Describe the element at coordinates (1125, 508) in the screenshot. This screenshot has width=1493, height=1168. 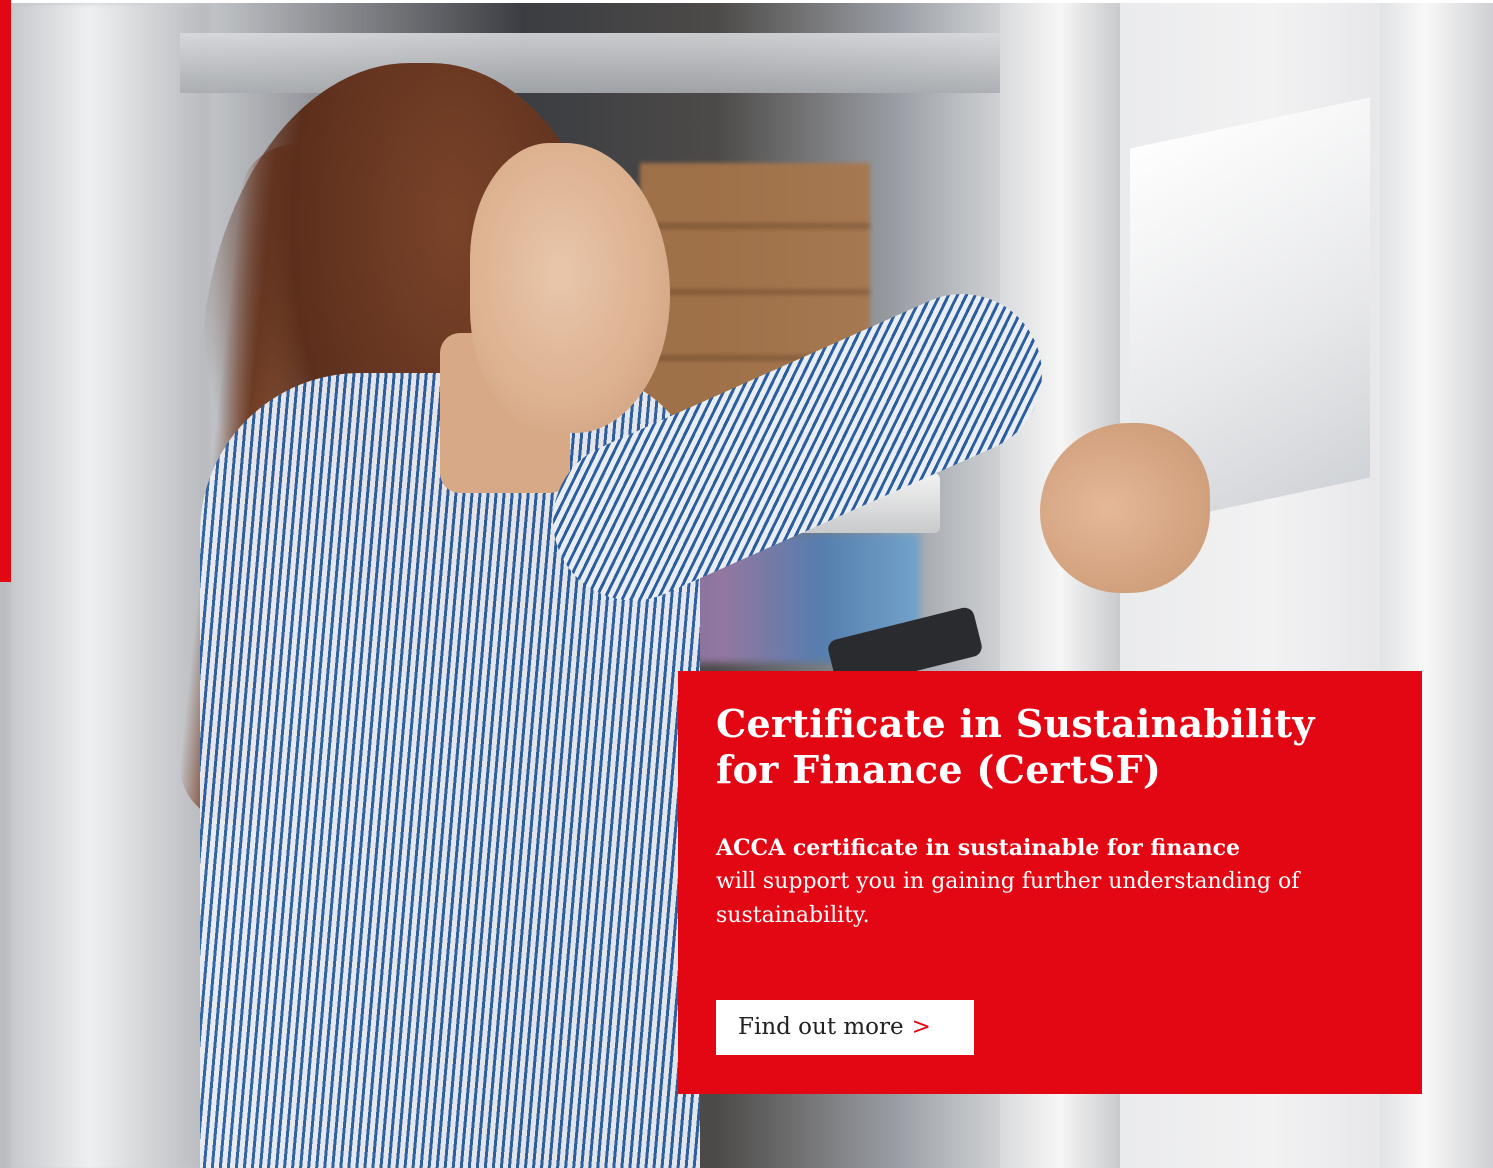
I see `photo-hand` at that location.